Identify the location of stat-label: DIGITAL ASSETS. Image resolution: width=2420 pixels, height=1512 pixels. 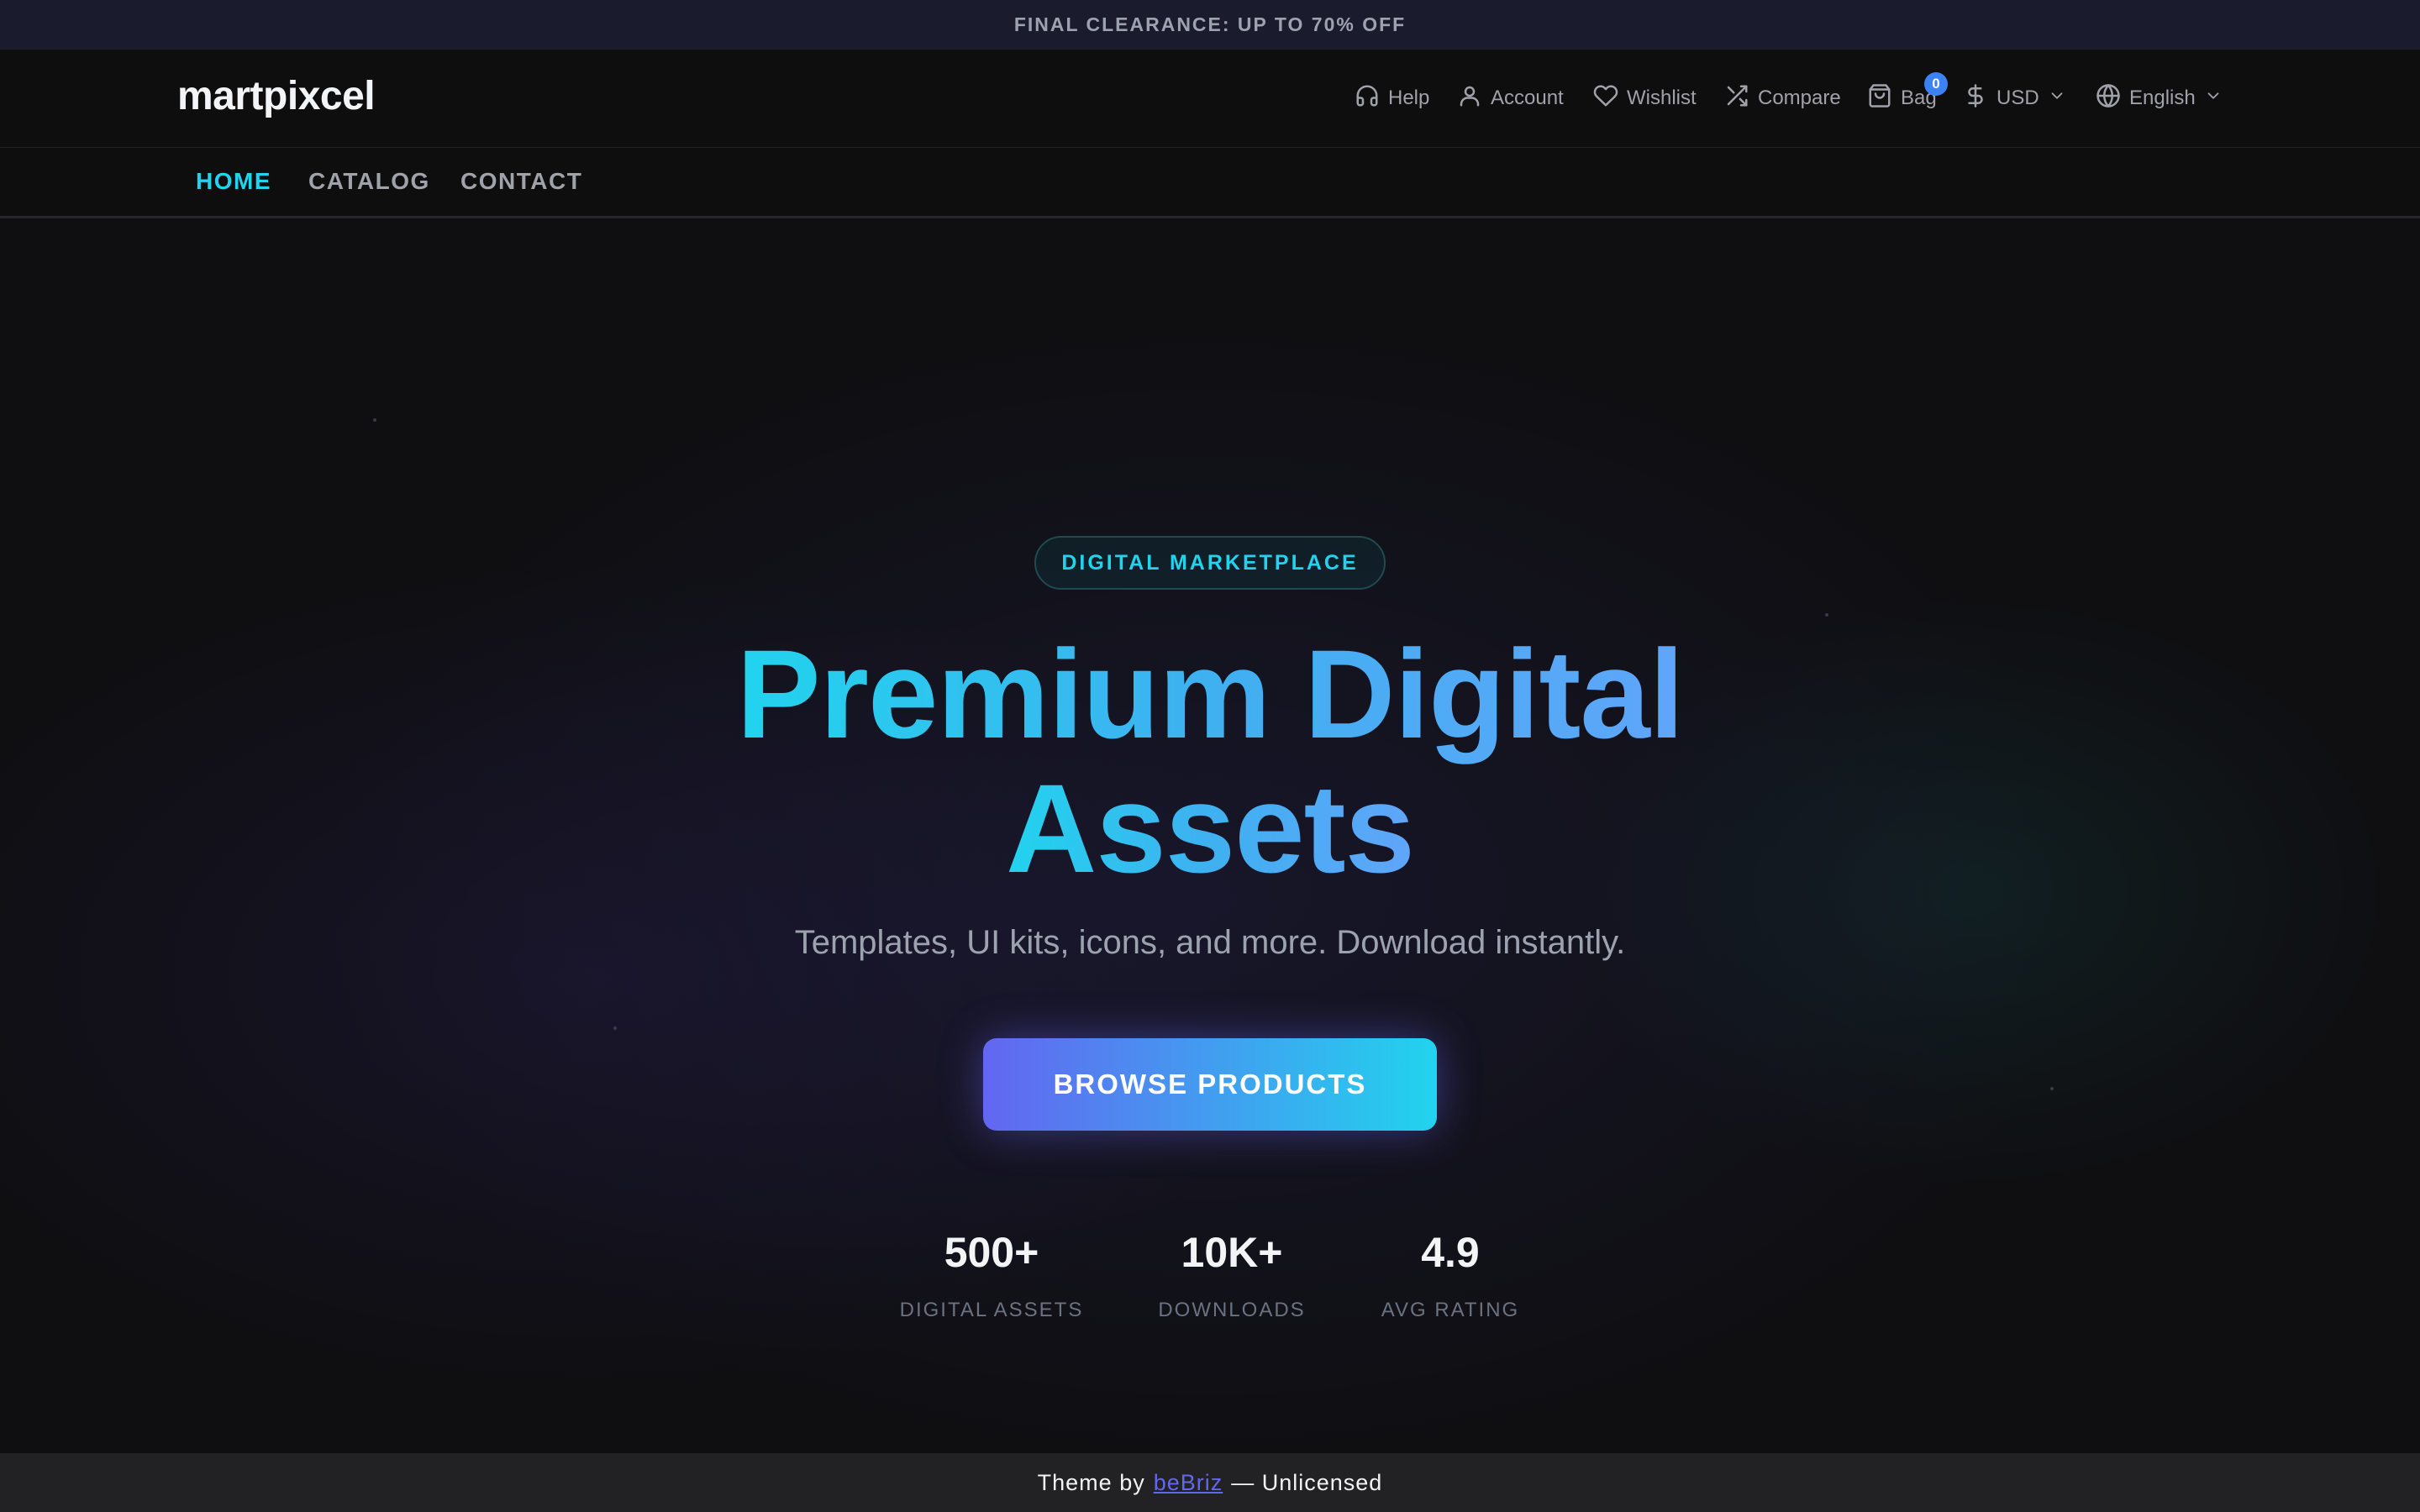
(992, 1310).